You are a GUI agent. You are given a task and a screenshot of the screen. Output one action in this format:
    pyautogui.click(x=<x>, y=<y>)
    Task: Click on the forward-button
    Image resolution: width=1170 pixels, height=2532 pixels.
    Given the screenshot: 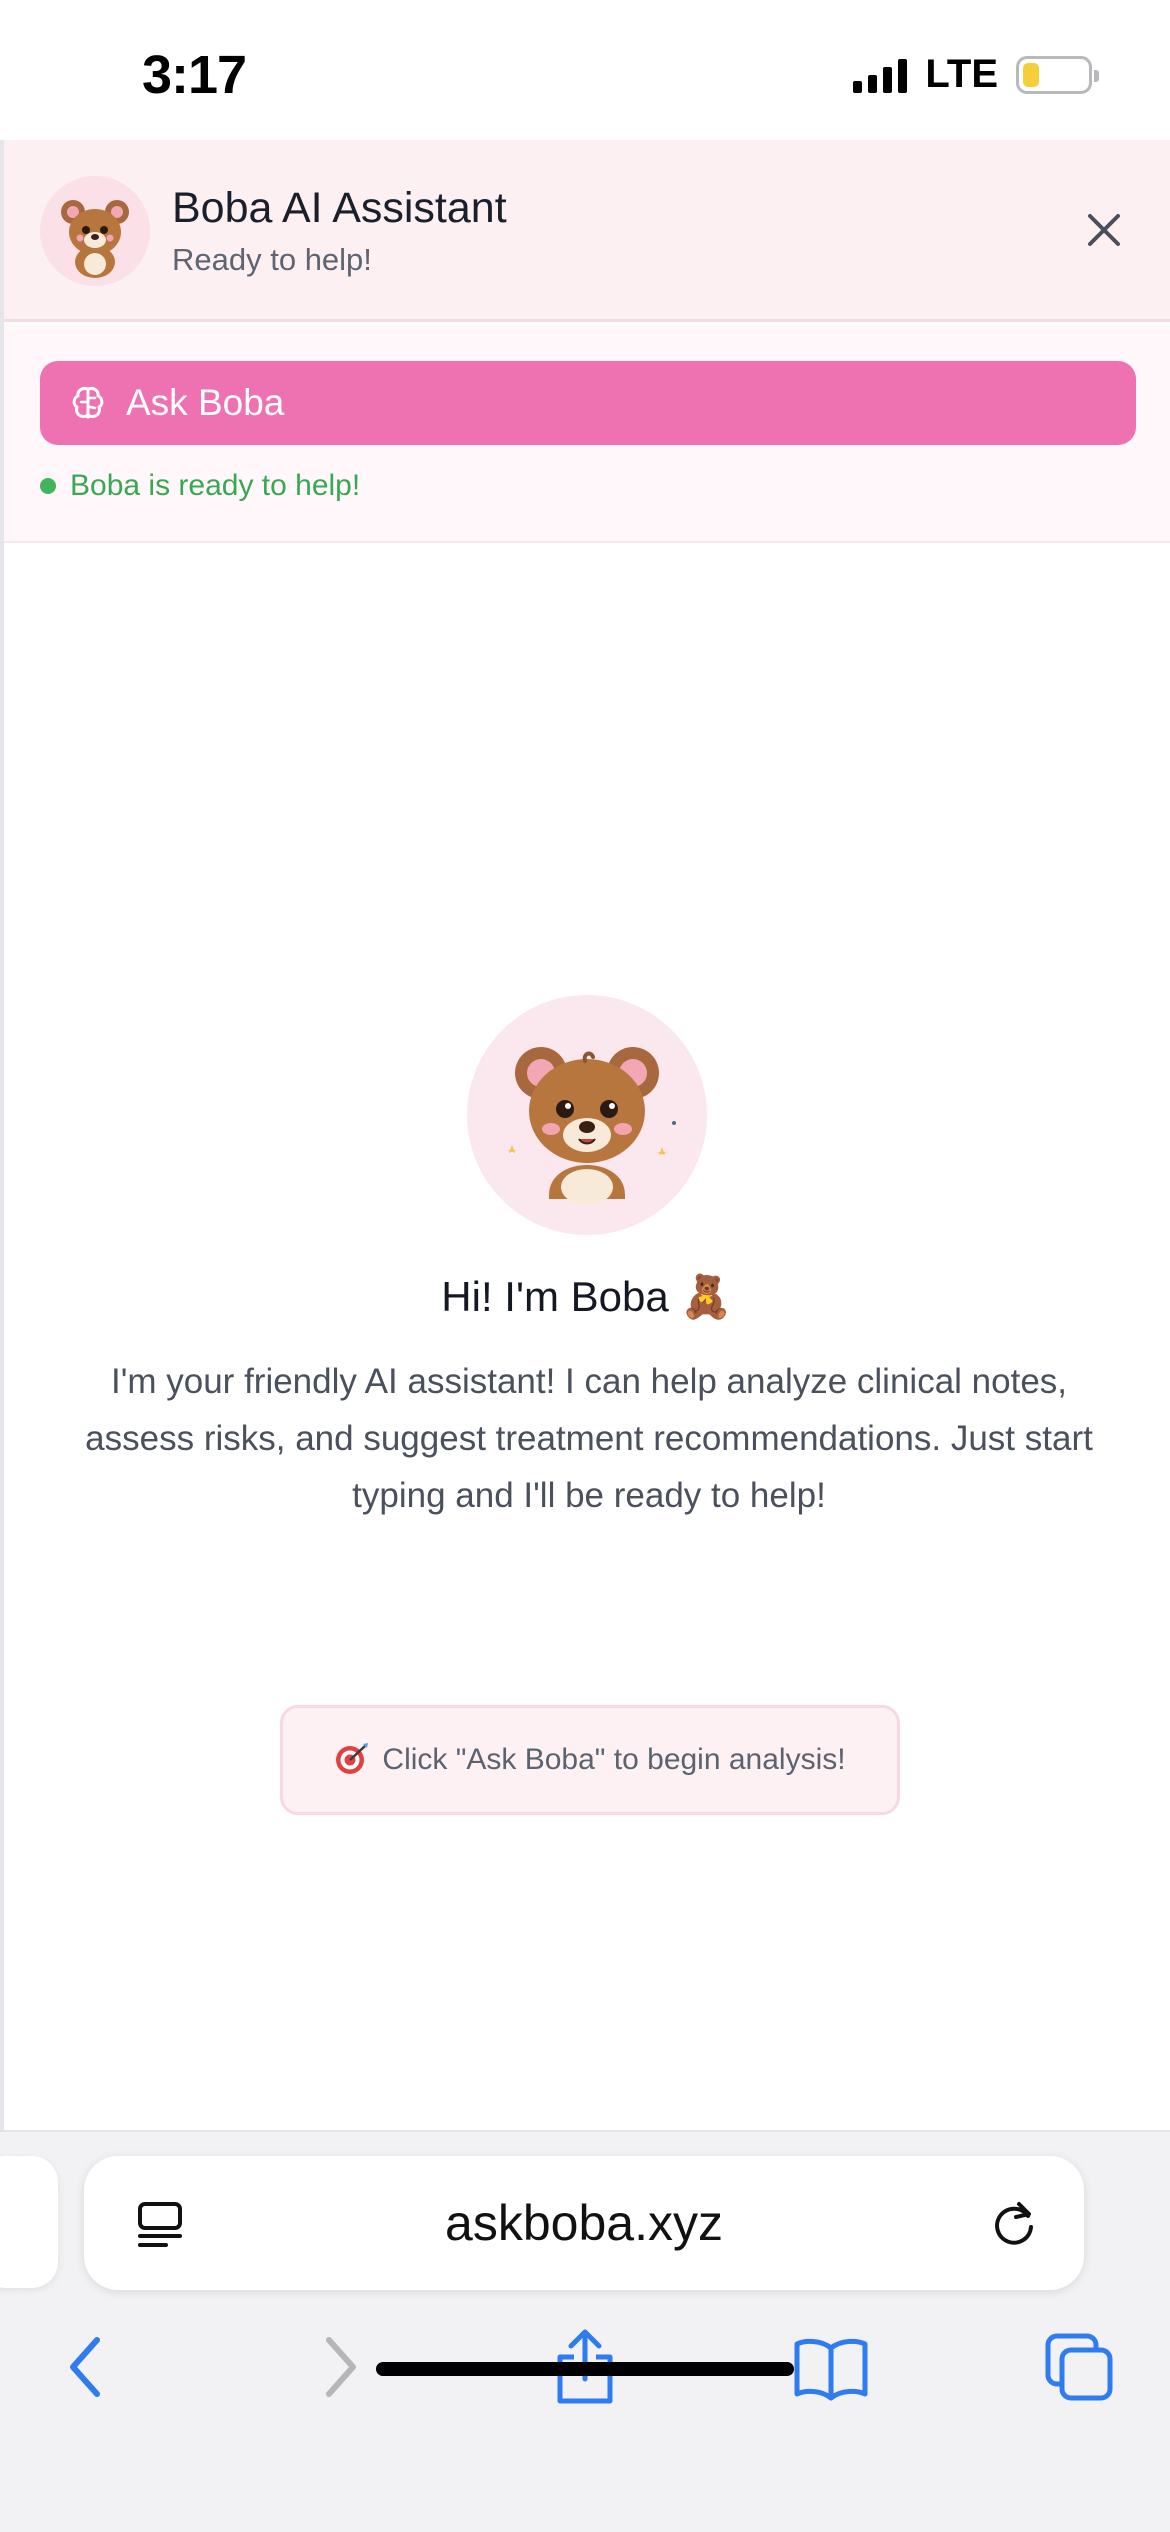 What is the action you would take?
    pyautogui.click(x=339, y=2367)
    